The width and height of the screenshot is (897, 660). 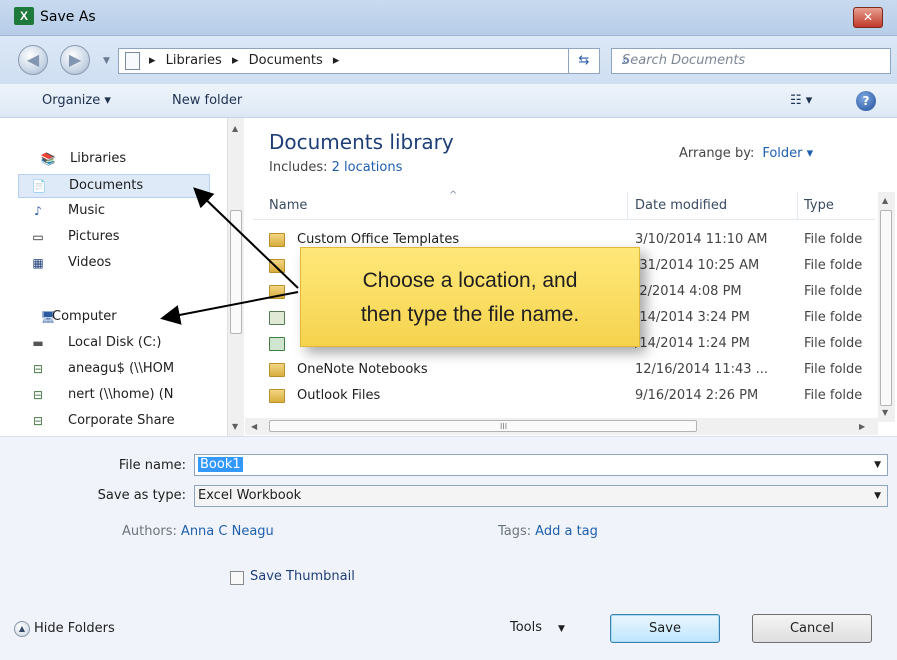 I want to click on save-as-type-label: Save as type:, so click(x=141, y=495).